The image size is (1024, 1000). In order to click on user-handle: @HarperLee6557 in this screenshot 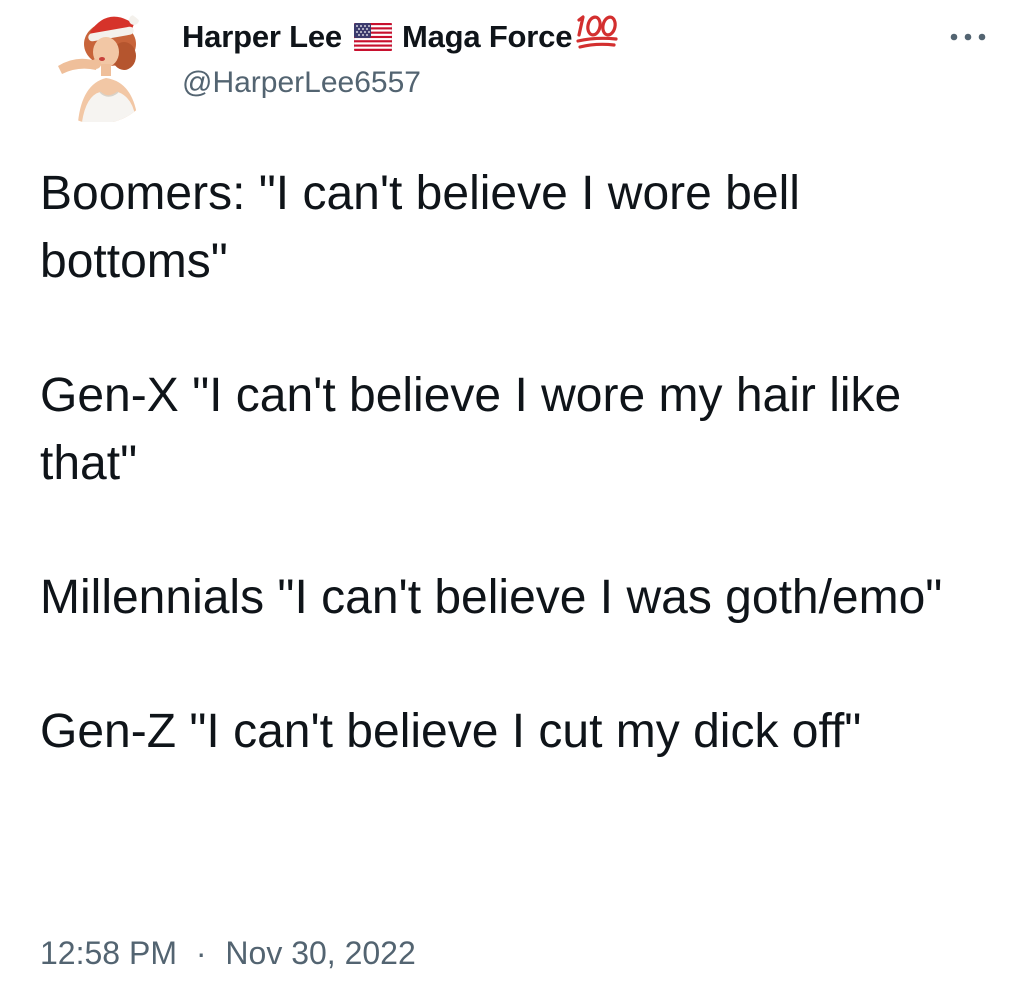, I will do `click(301, 83)`.